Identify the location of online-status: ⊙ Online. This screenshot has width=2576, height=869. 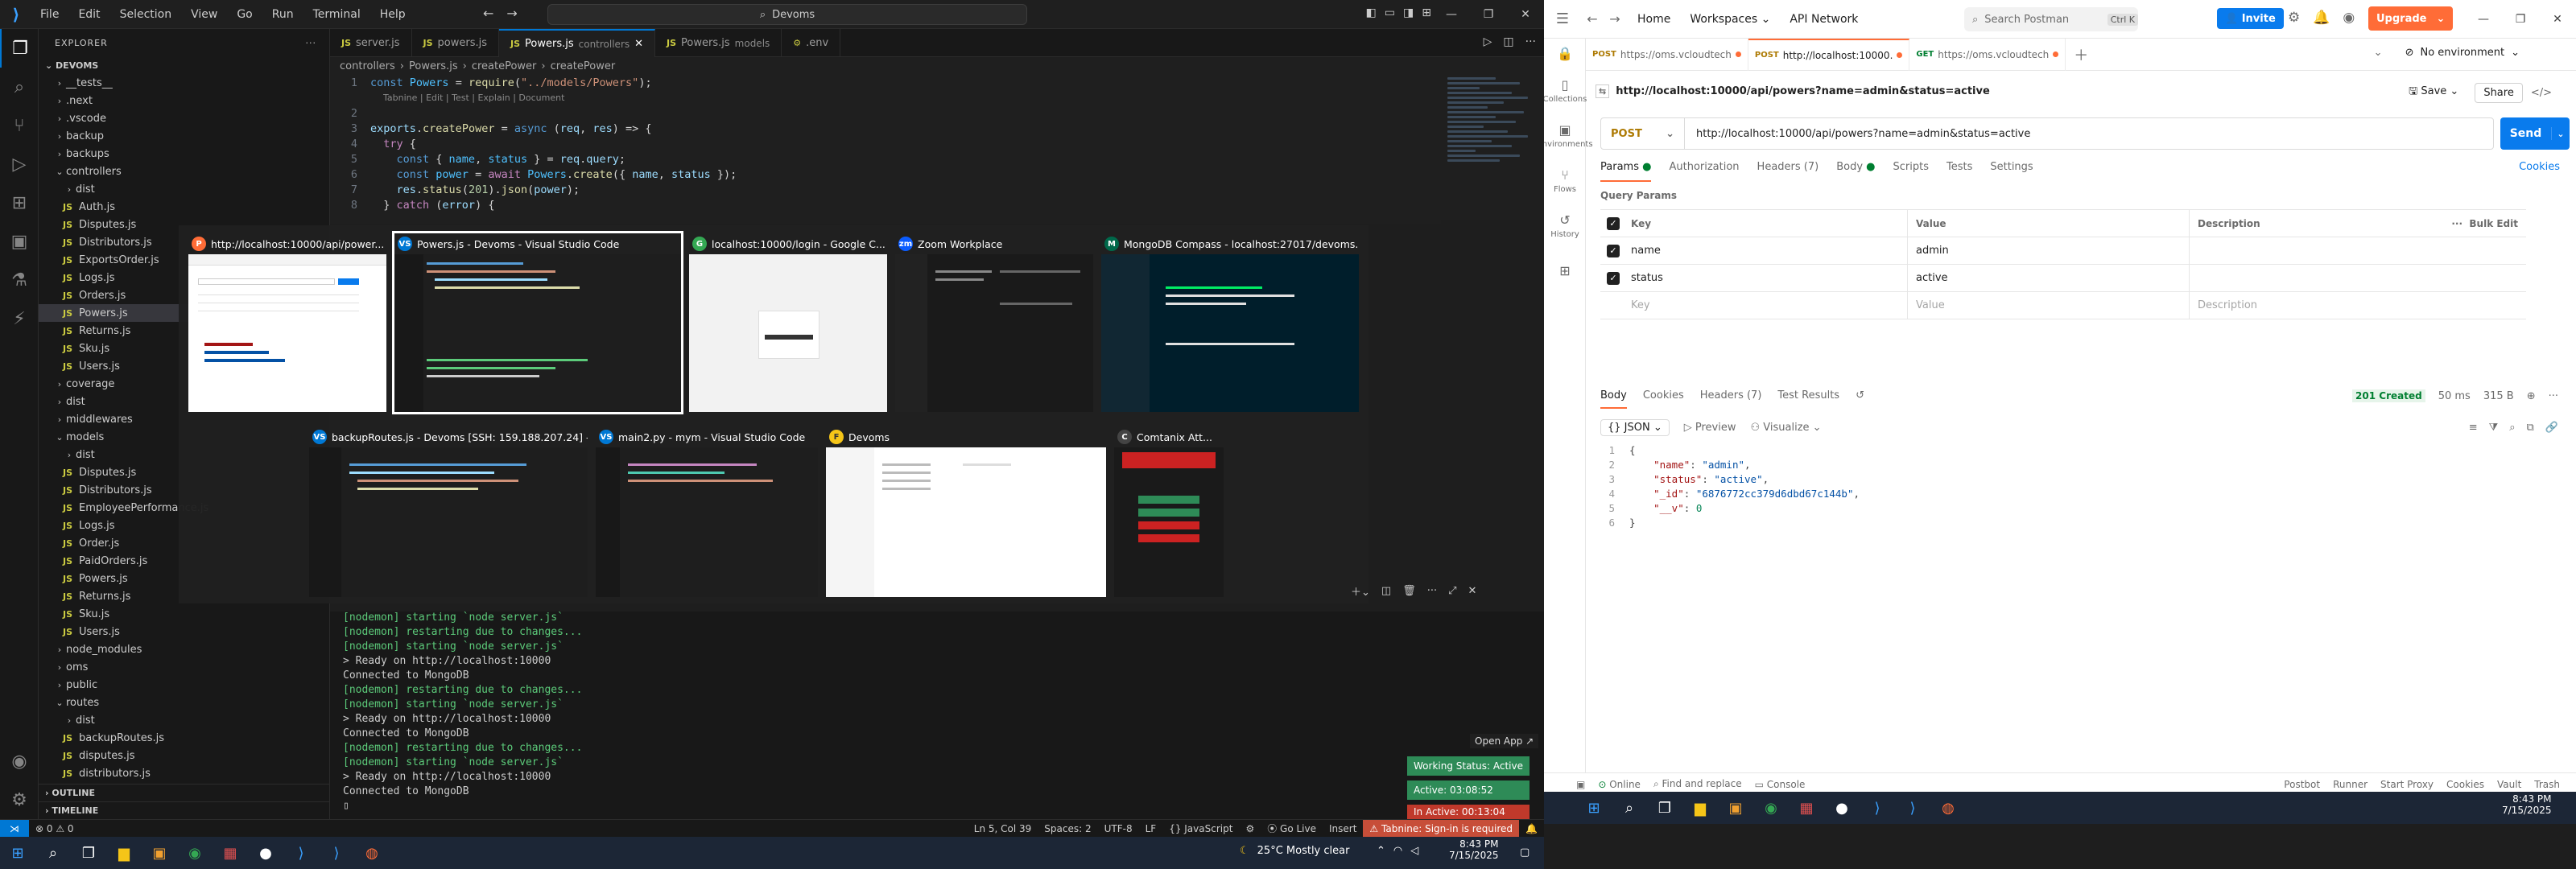
(1619, 784).